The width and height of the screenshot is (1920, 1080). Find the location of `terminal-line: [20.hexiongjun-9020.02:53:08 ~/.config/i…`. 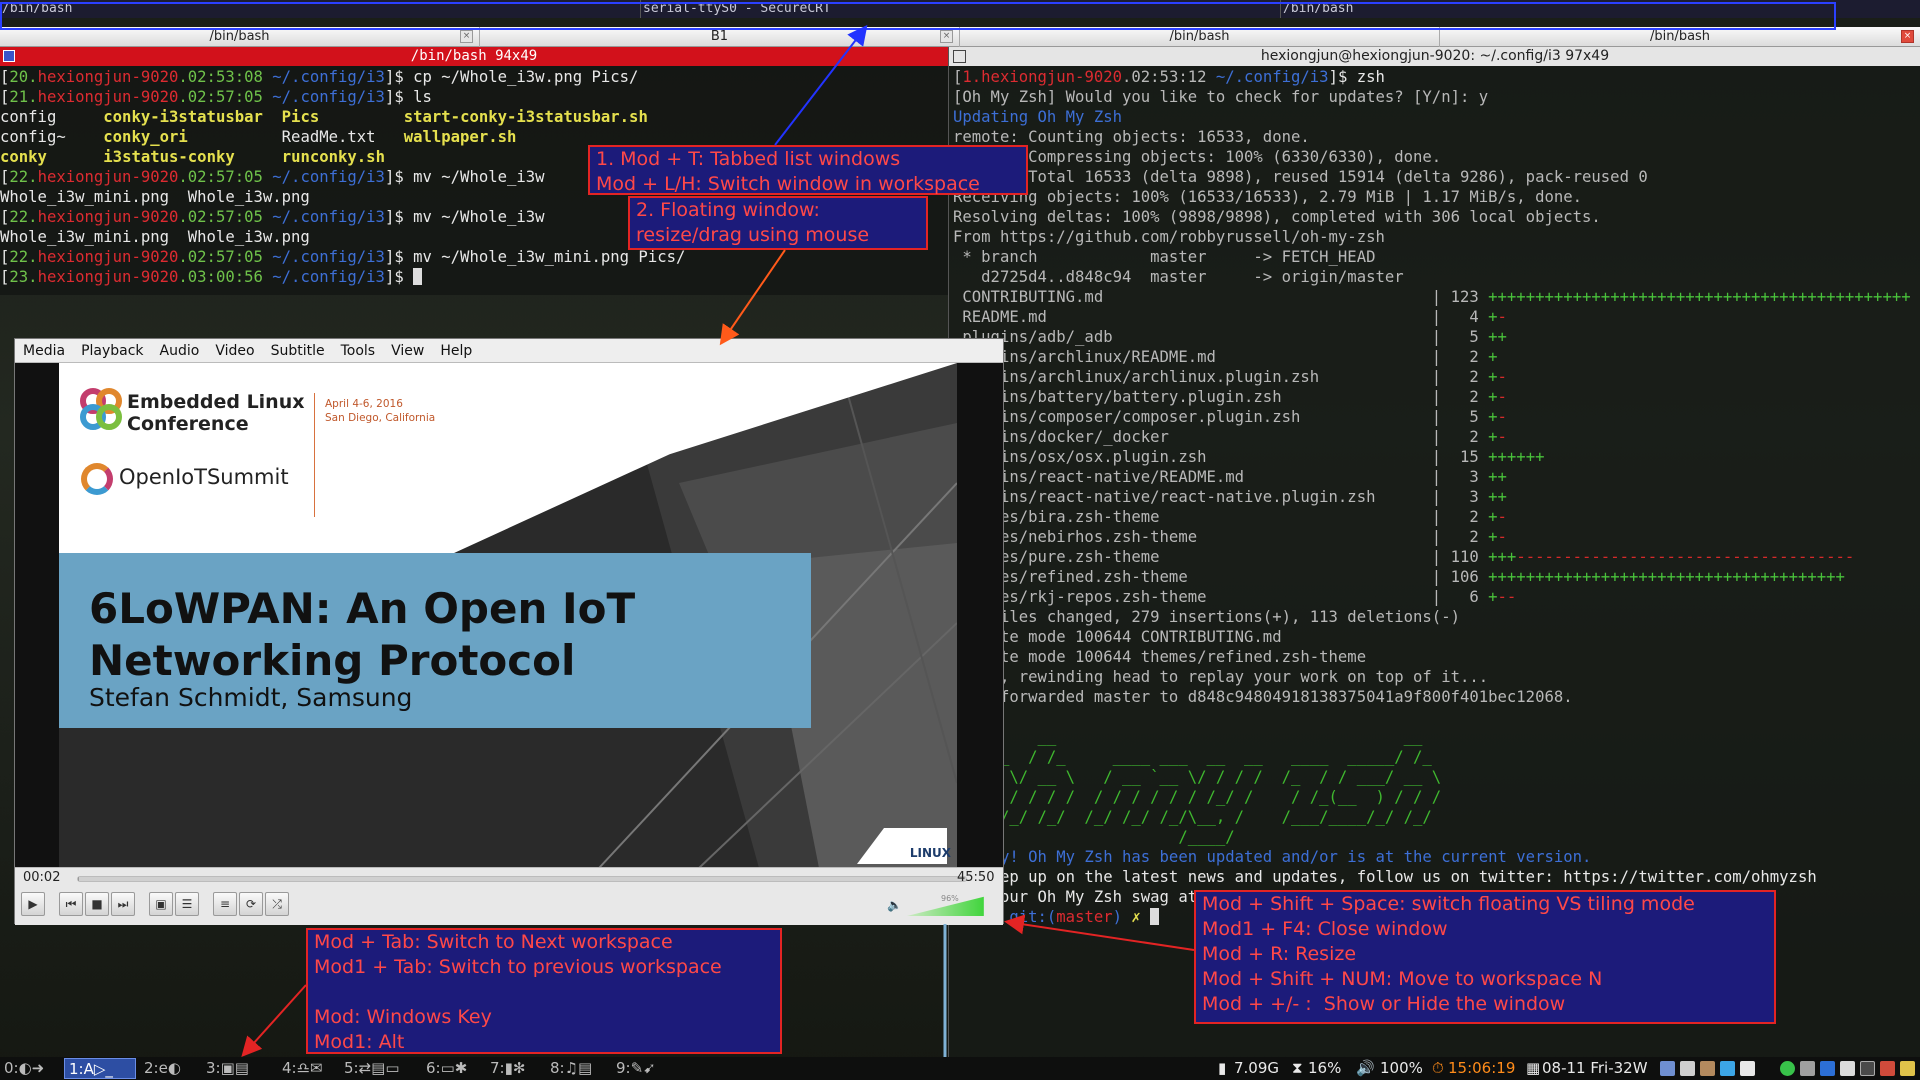

terminal-line: [20.hexiongjun-9020.02:53:08 ~/.config/i… is located at coordinates (319, 77).